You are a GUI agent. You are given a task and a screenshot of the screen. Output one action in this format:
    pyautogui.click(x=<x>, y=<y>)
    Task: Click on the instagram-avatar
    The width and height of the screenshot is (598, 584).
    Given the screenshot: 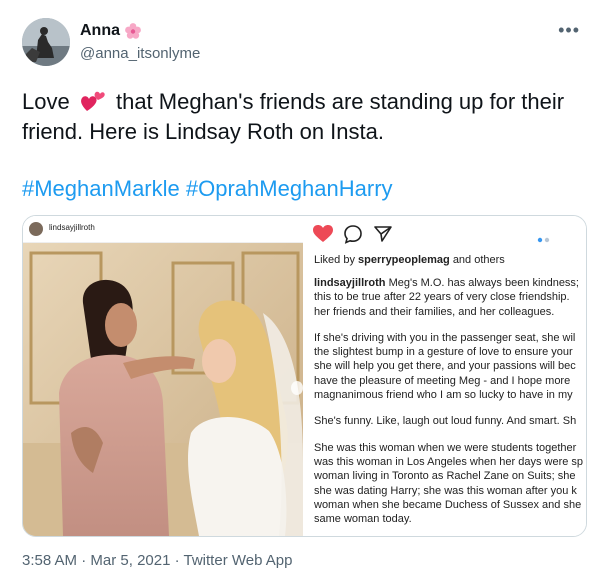 What is the action you would take?
    pyautogui.click(x=36, y=229)
    